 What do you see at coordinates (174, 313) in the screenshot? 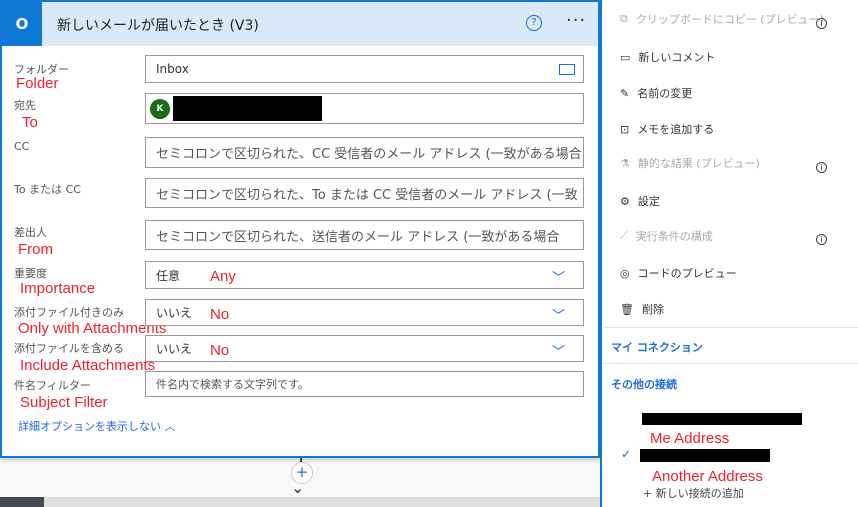
I see `only-attachments-value: いいえ` at bounding box center [174, 313].